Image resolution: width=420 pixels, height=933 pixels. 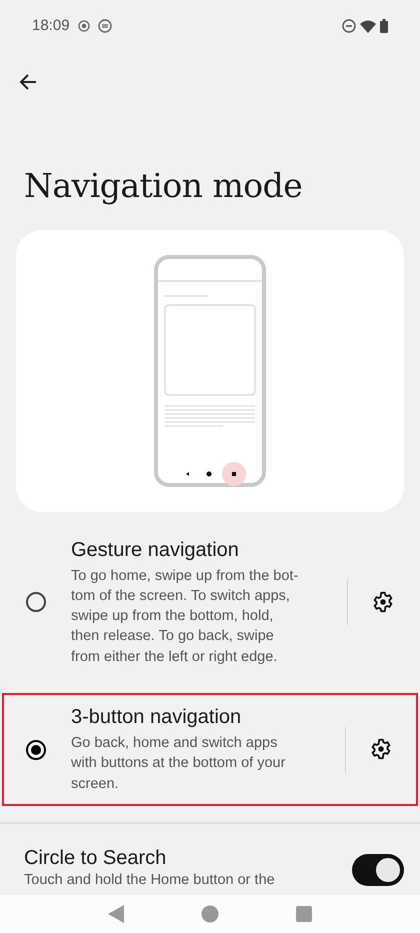 What do you see at coordinates (150, 880) in the screenshot?
I see `setting-description: Touch and hold the Home button or the` at bounding box center [150, 880].